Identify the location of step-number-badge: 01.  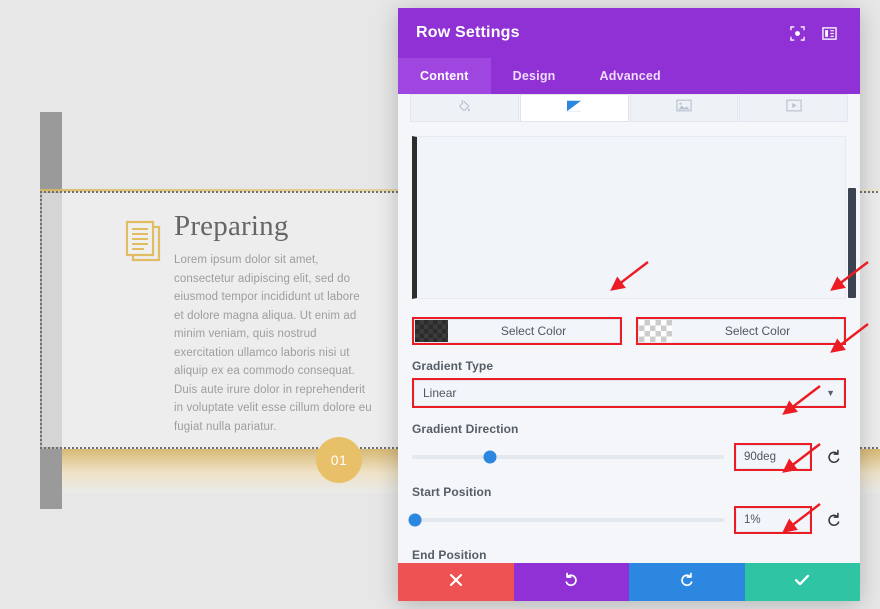
(339, 460).